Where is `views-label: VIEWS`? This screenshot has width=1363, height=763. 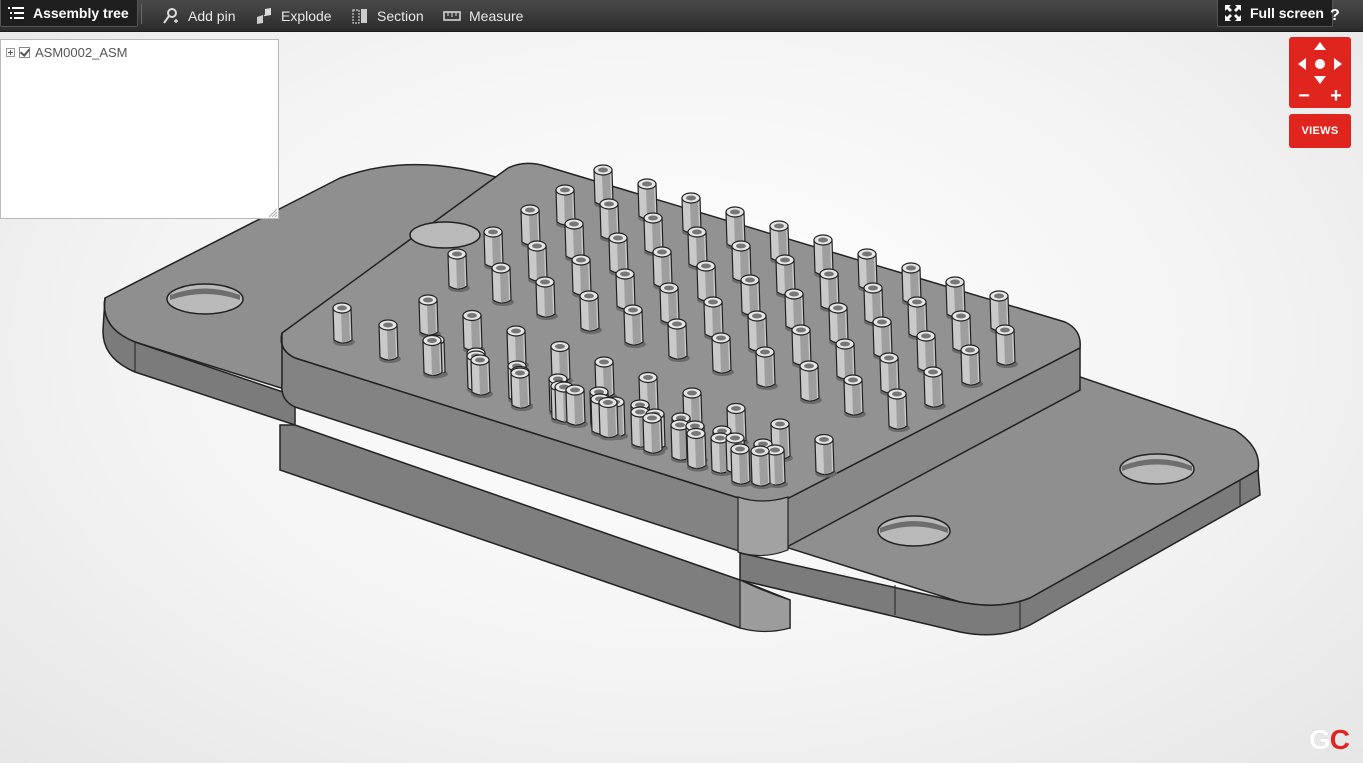 views-label: VIEWS is located at coordinates (1320, 131).